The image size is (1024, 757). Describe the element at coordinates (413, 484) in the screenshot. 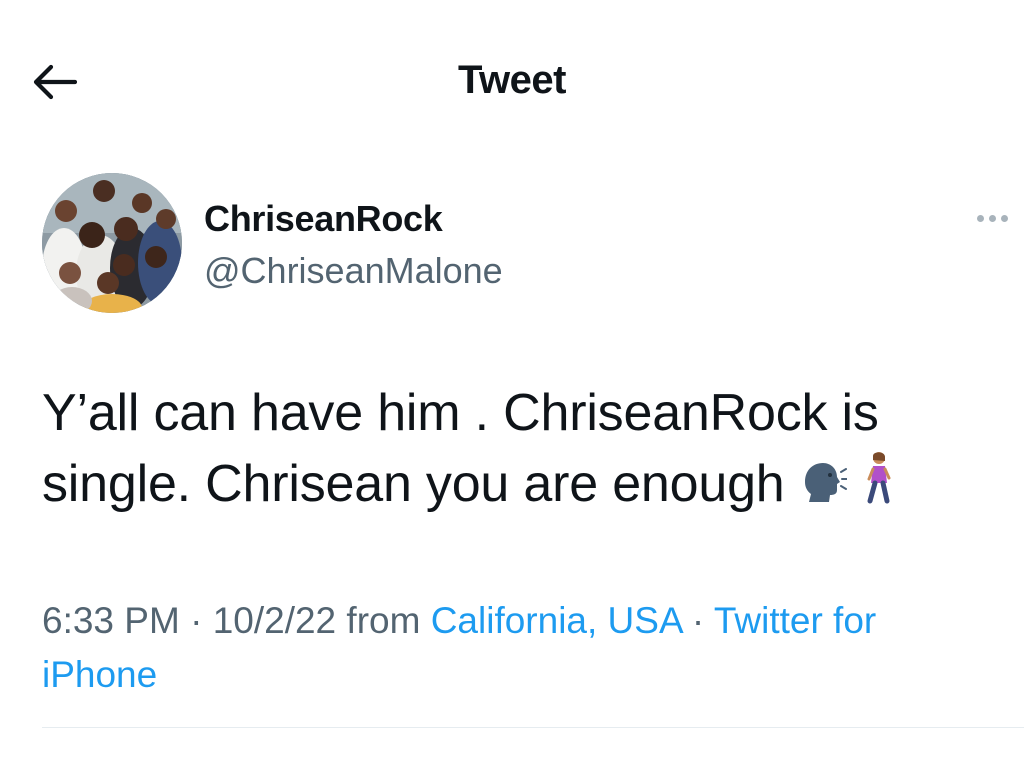

I see `tweet-text-line: single. Chrisean you are enough` at that location.